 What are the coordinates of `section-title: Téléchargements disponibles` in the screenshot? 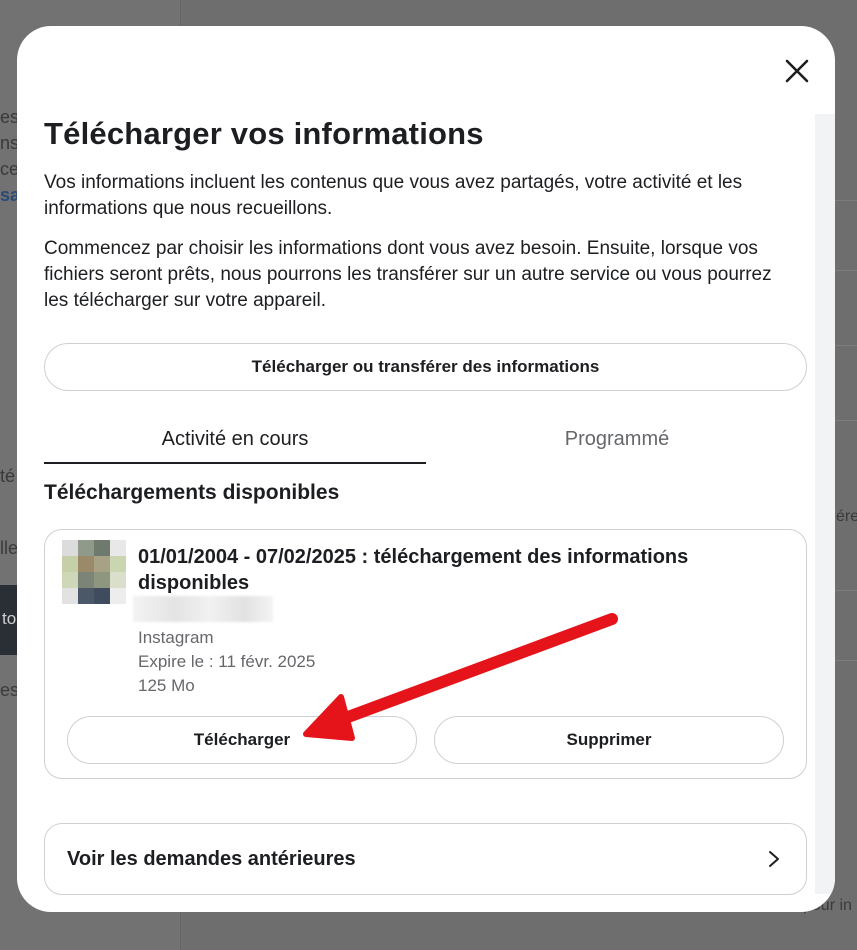 It's located at (192, 492).